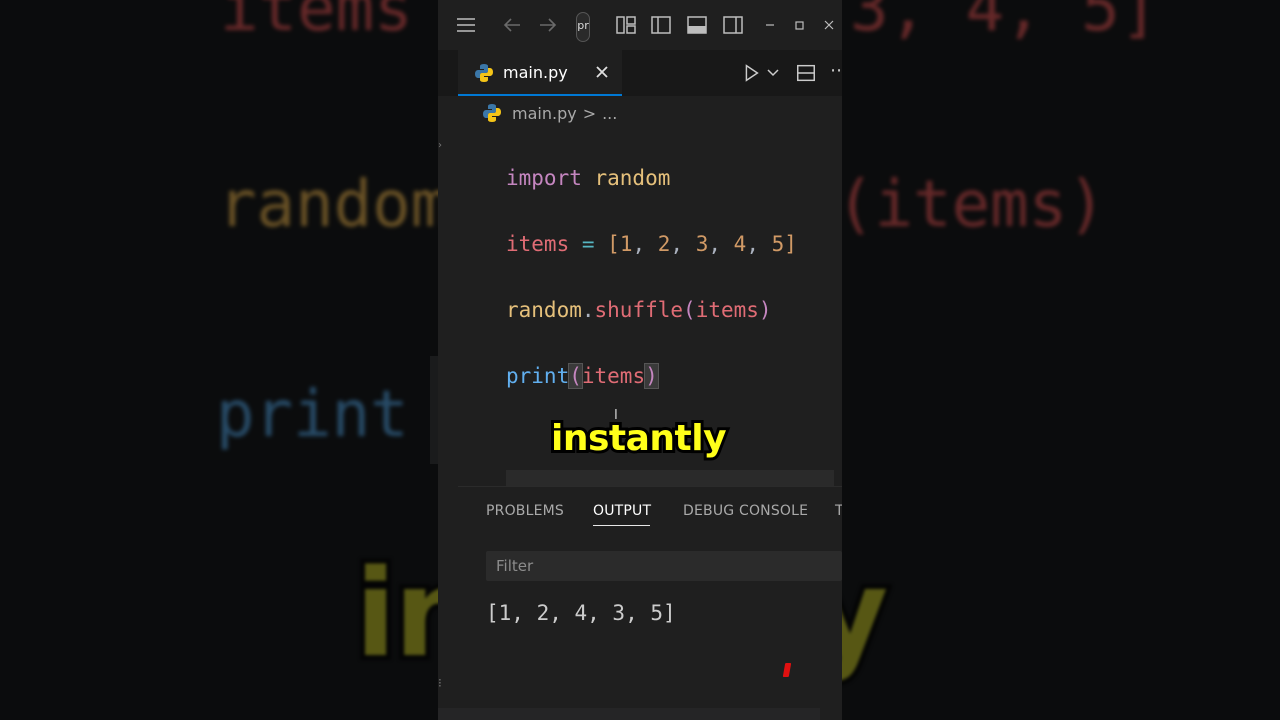 The image size is (1280, 720). Describe the element at coordinates (466, 25) in the screenshot. I see `menu-icon` at that location.